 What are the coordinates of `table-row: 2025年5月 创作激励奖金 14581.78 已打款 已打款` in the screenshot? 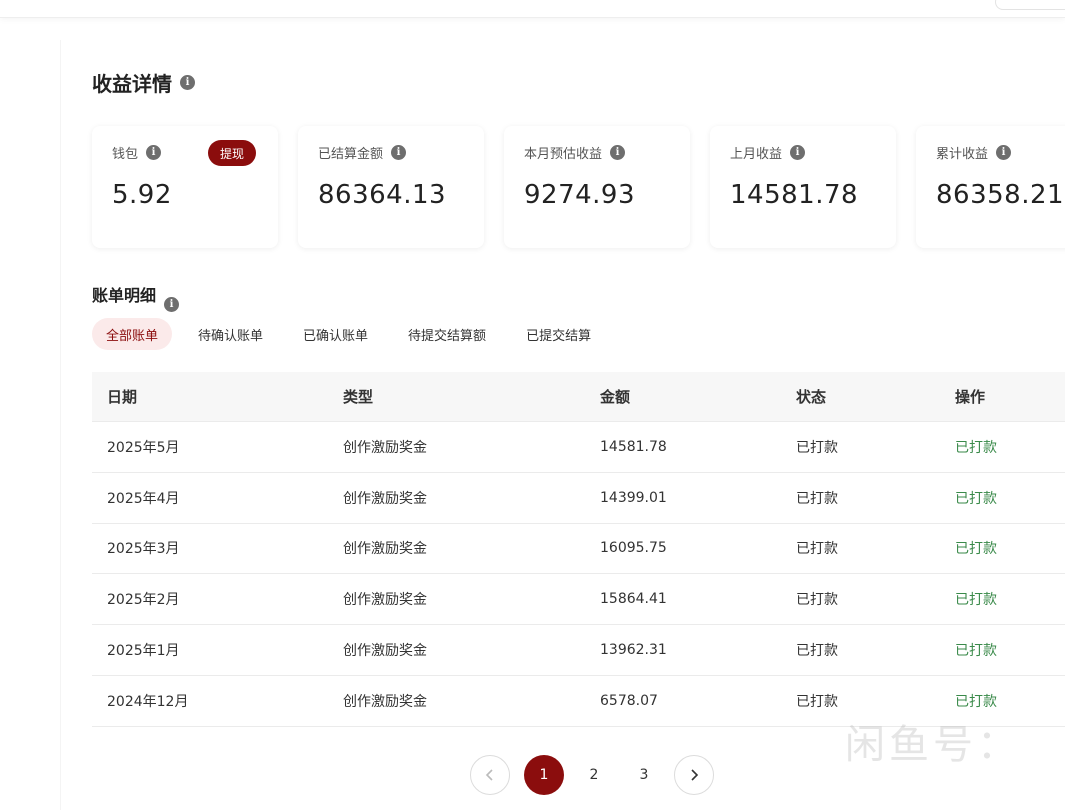 It's located at (578, 447).